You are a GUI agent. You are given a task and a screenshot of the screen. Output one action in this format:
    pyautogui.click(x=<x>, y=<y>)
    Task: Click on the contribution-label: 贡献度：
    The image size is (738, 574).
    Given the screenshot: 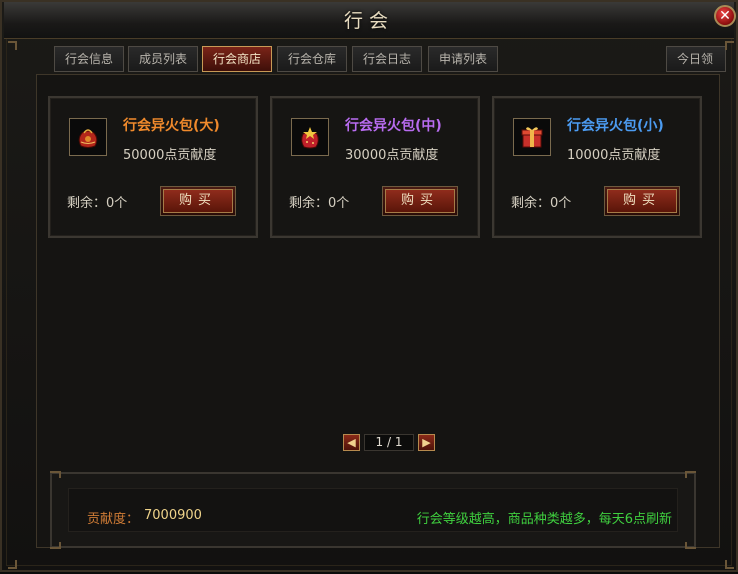 What is the action you would take?
    pyautogui.click(x=113, y=519)
    